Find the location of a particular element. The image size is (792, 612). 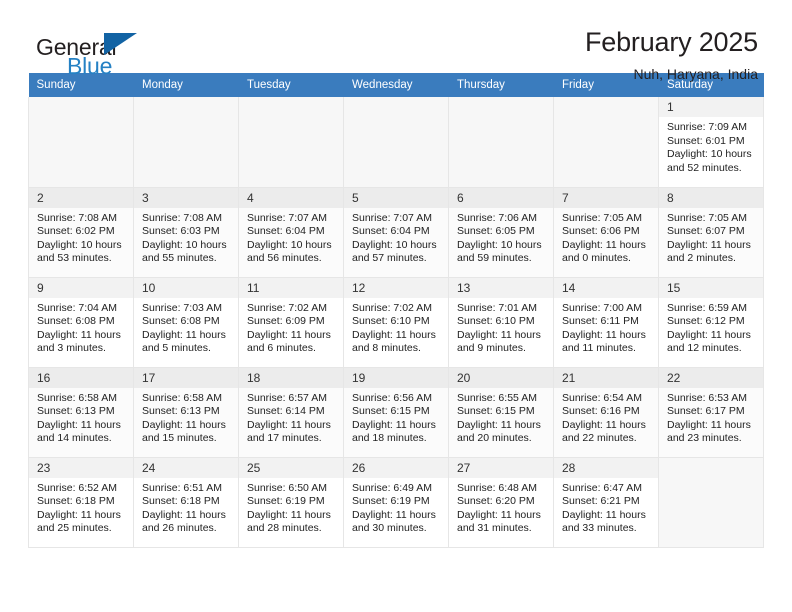

day-number: 25 is located at coordinates (291, 467).